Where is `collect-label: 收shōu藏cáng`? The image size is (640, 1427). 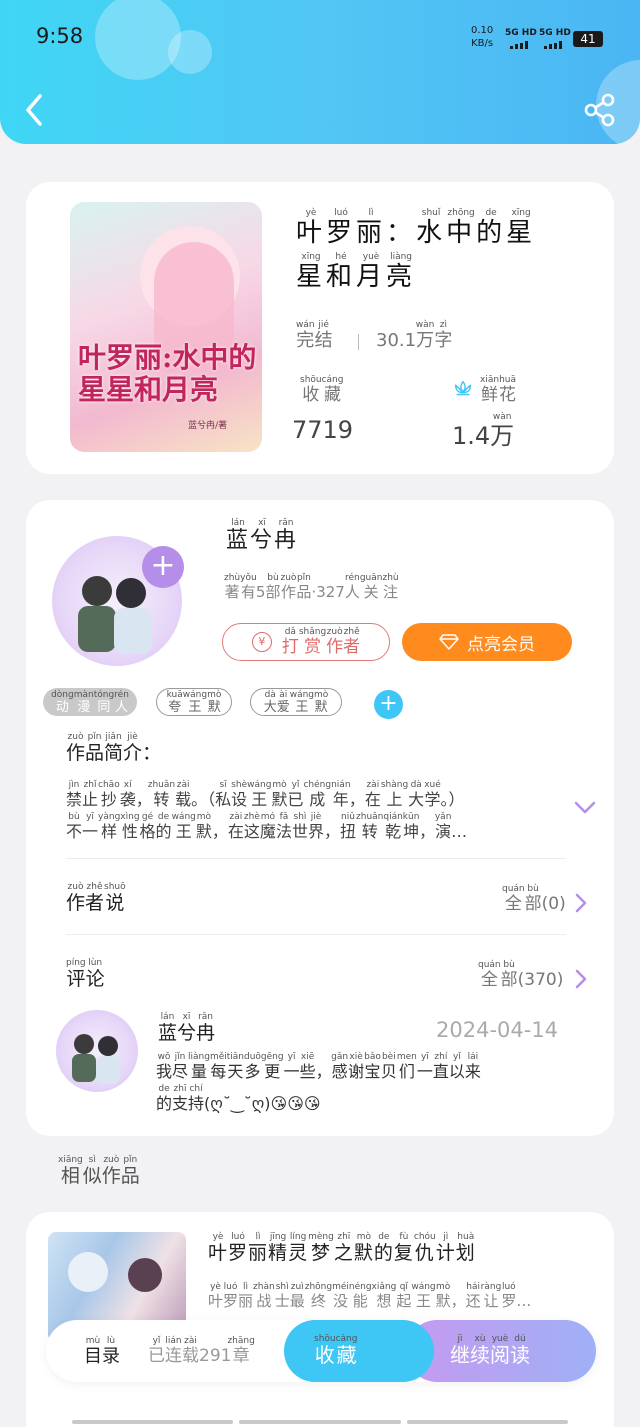 collect-label: 收shōu藏cáng is located at coordinates (322, 390).